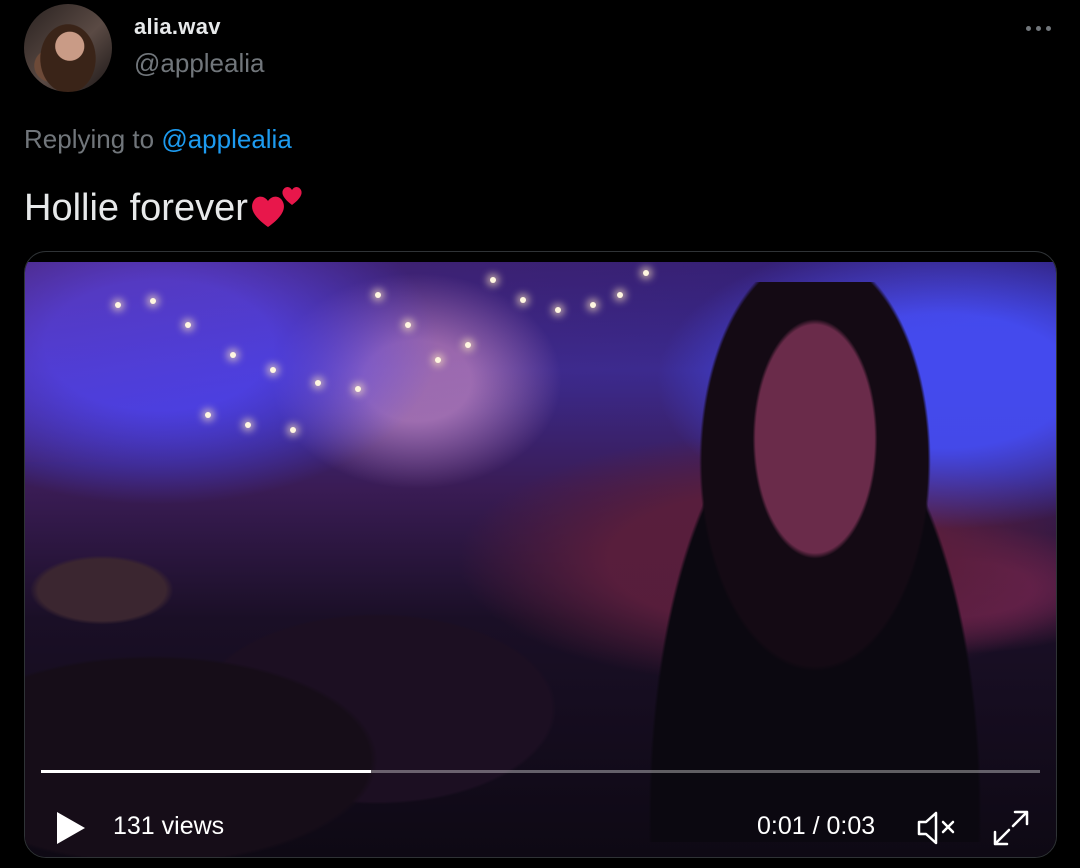  Describe the element at coordinates (276, 207) in the screenshot. I see `two-hearts-emoji-icon` at that location.